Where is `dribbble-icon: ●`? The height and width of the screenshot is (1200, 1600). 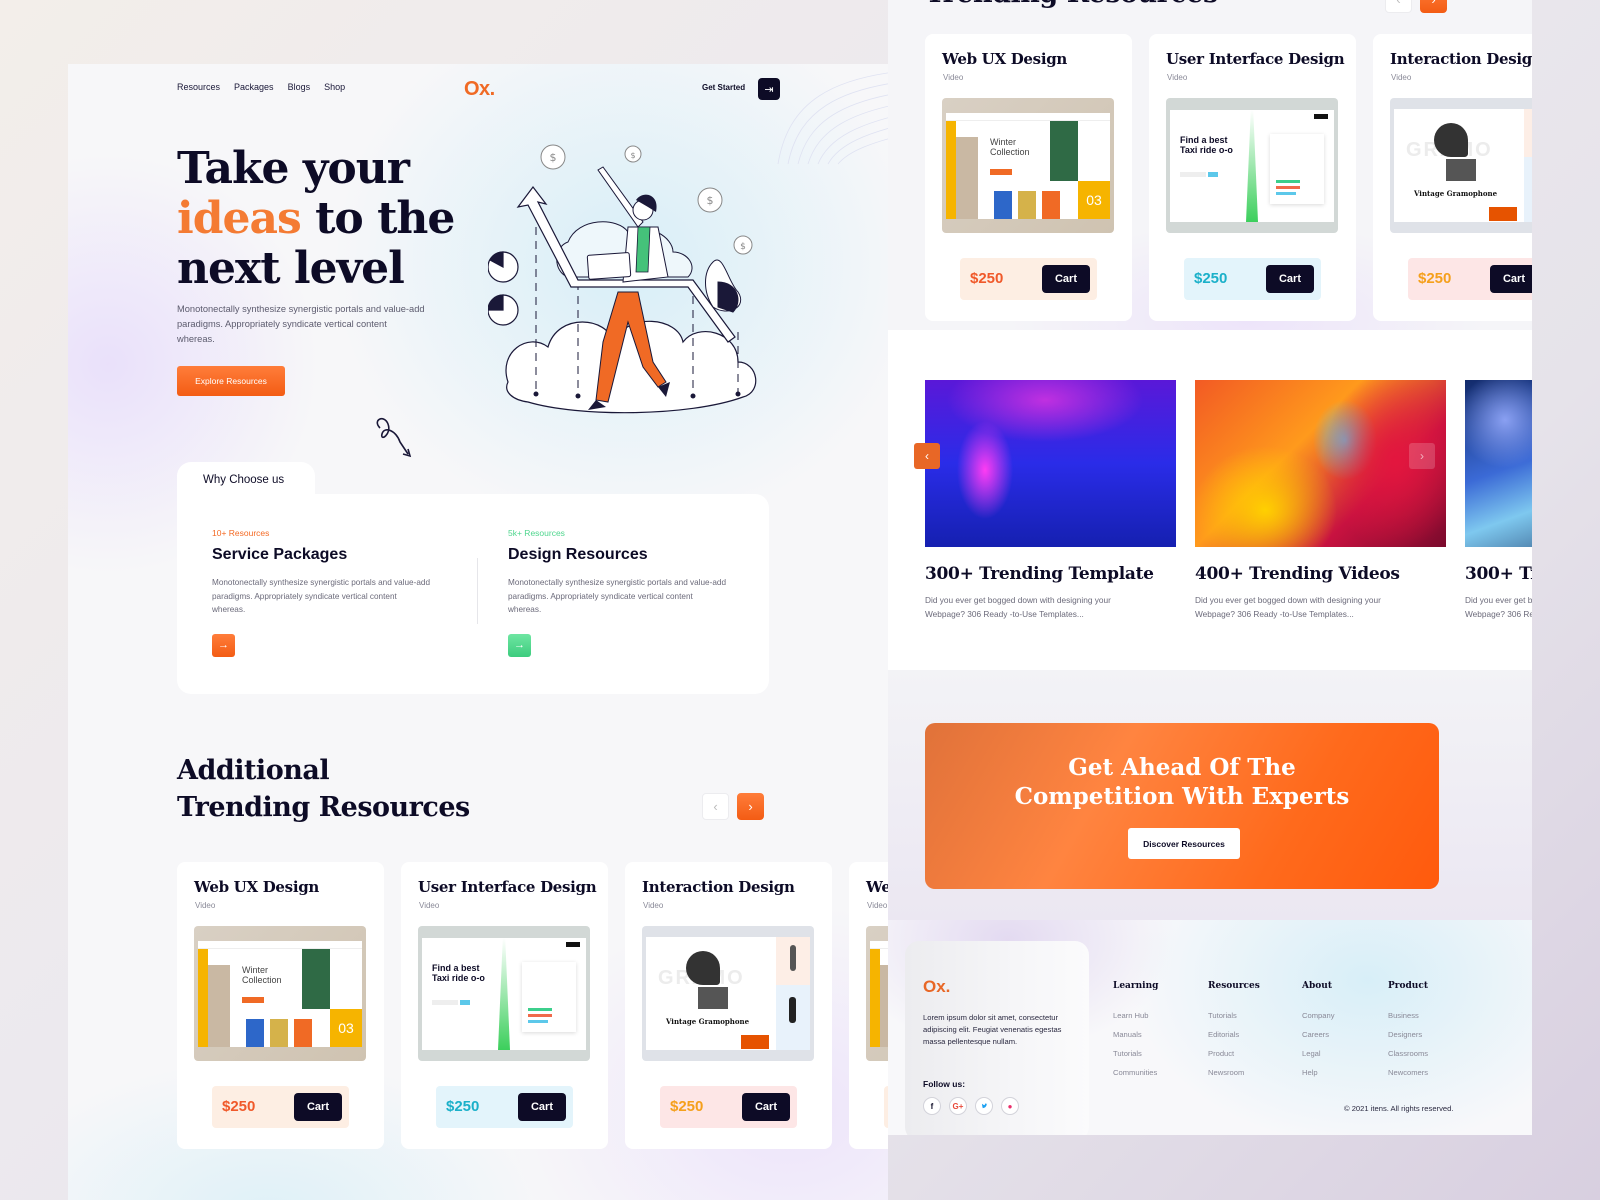
dribbble-icon: ● is located at coordinates (1010, 1106).